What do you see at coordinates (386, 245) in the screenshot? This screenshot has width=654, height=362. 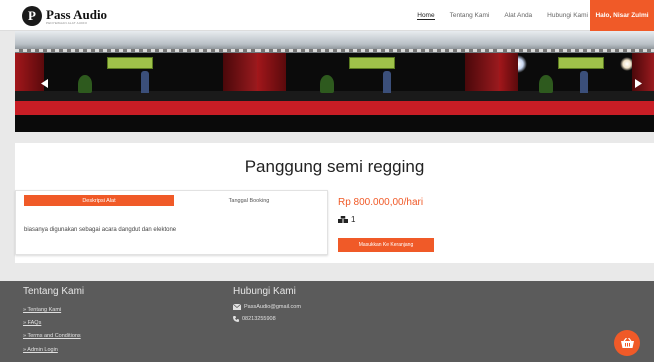 I see `add-to-cart-button: Masukkan Ke Keranjang` at bounding box center [386, 245].